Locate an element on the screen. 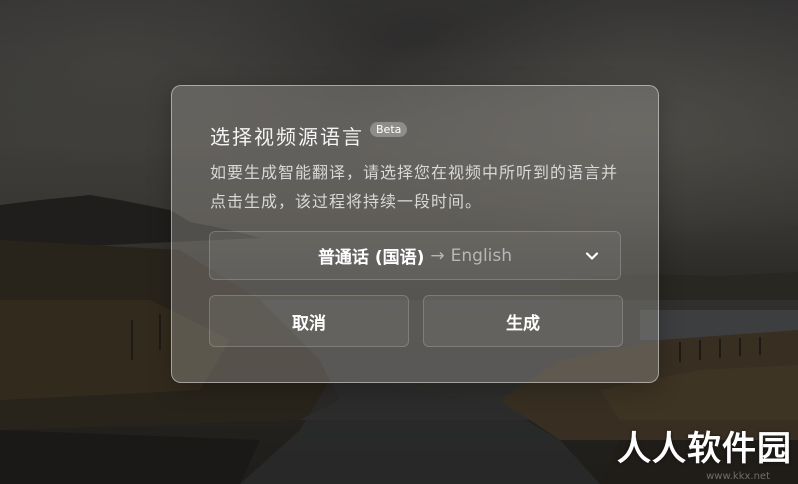 The width and height of the screenshot is (798, 484). watermark-logo: 人人软件园 is located at coordinates (704, 449).